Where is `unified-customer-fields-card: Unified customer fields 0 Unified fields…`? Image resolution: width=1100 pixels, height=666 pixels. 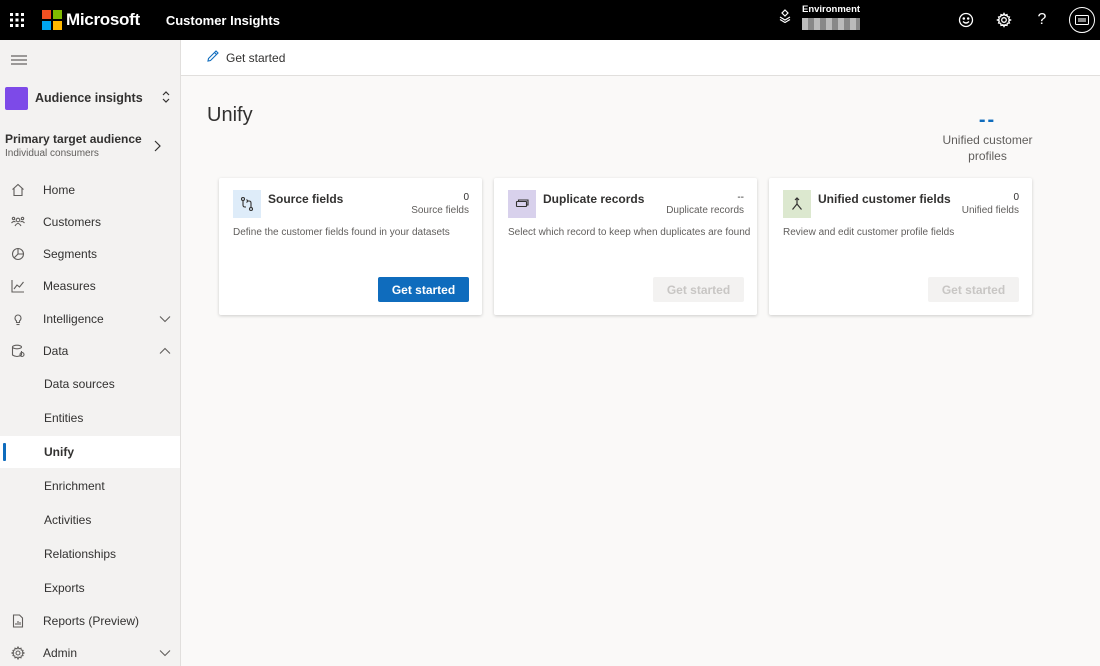
unified-customer-fields-card: Unified customer fields 0 Unified fields… is located at coordinates (900, 246).